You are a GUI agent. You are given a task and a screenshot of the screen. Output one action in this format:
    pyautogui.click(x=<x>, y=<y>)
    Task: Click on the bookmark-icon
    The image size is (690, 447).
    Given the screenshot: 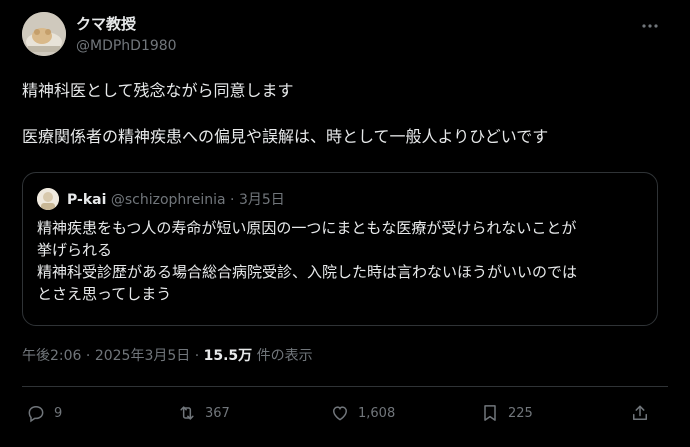 What is the action you would take?
    pyautogui.click(x=490, y=413)
    